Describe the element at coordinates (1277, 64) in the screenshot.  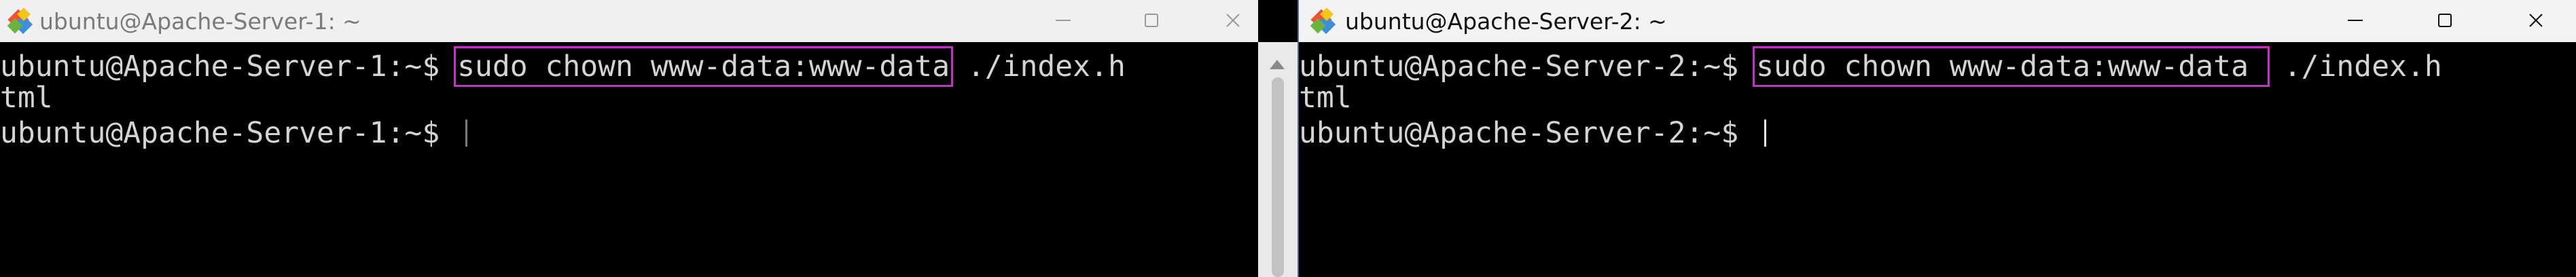
I see `scroll-up-arrow-icon` at that location.